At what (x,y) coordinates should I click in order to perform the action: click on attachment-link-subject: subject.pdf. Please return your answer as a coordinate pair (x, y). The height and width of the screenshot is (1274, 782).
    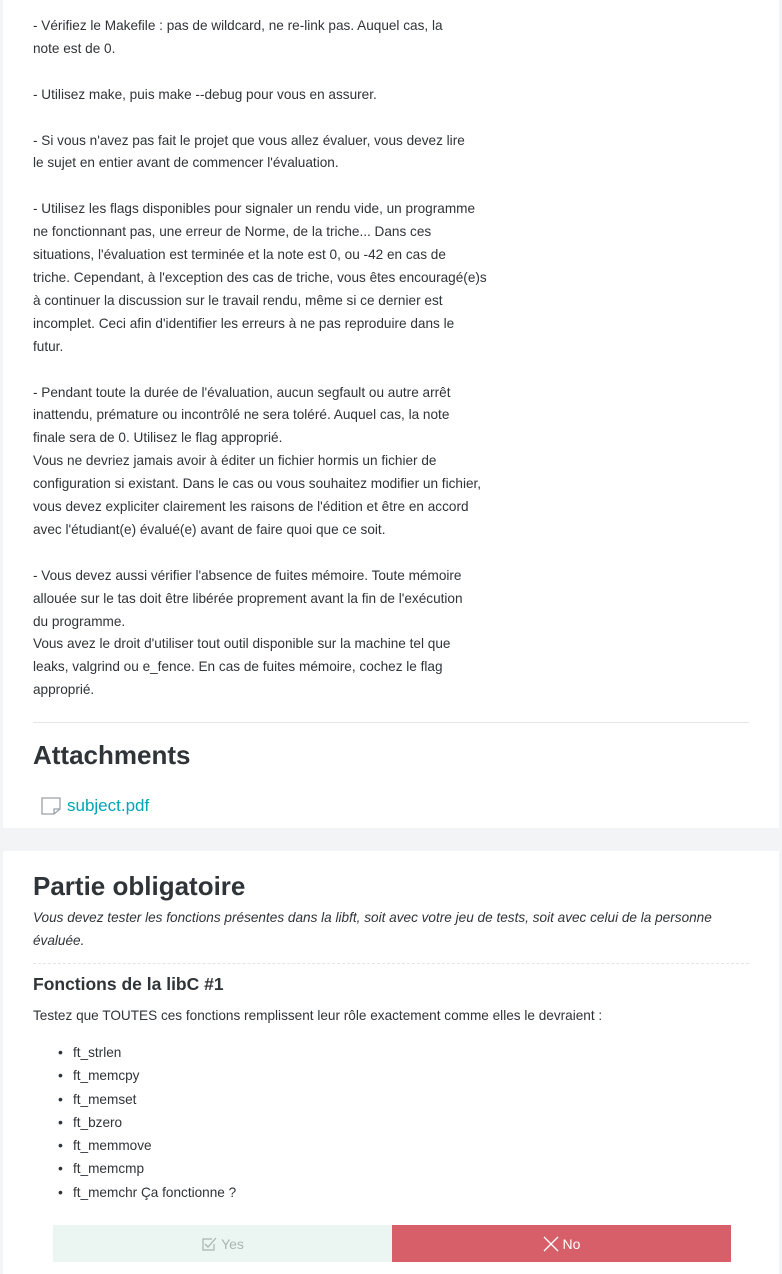
    Looking at the image, I should click on (108, 806).